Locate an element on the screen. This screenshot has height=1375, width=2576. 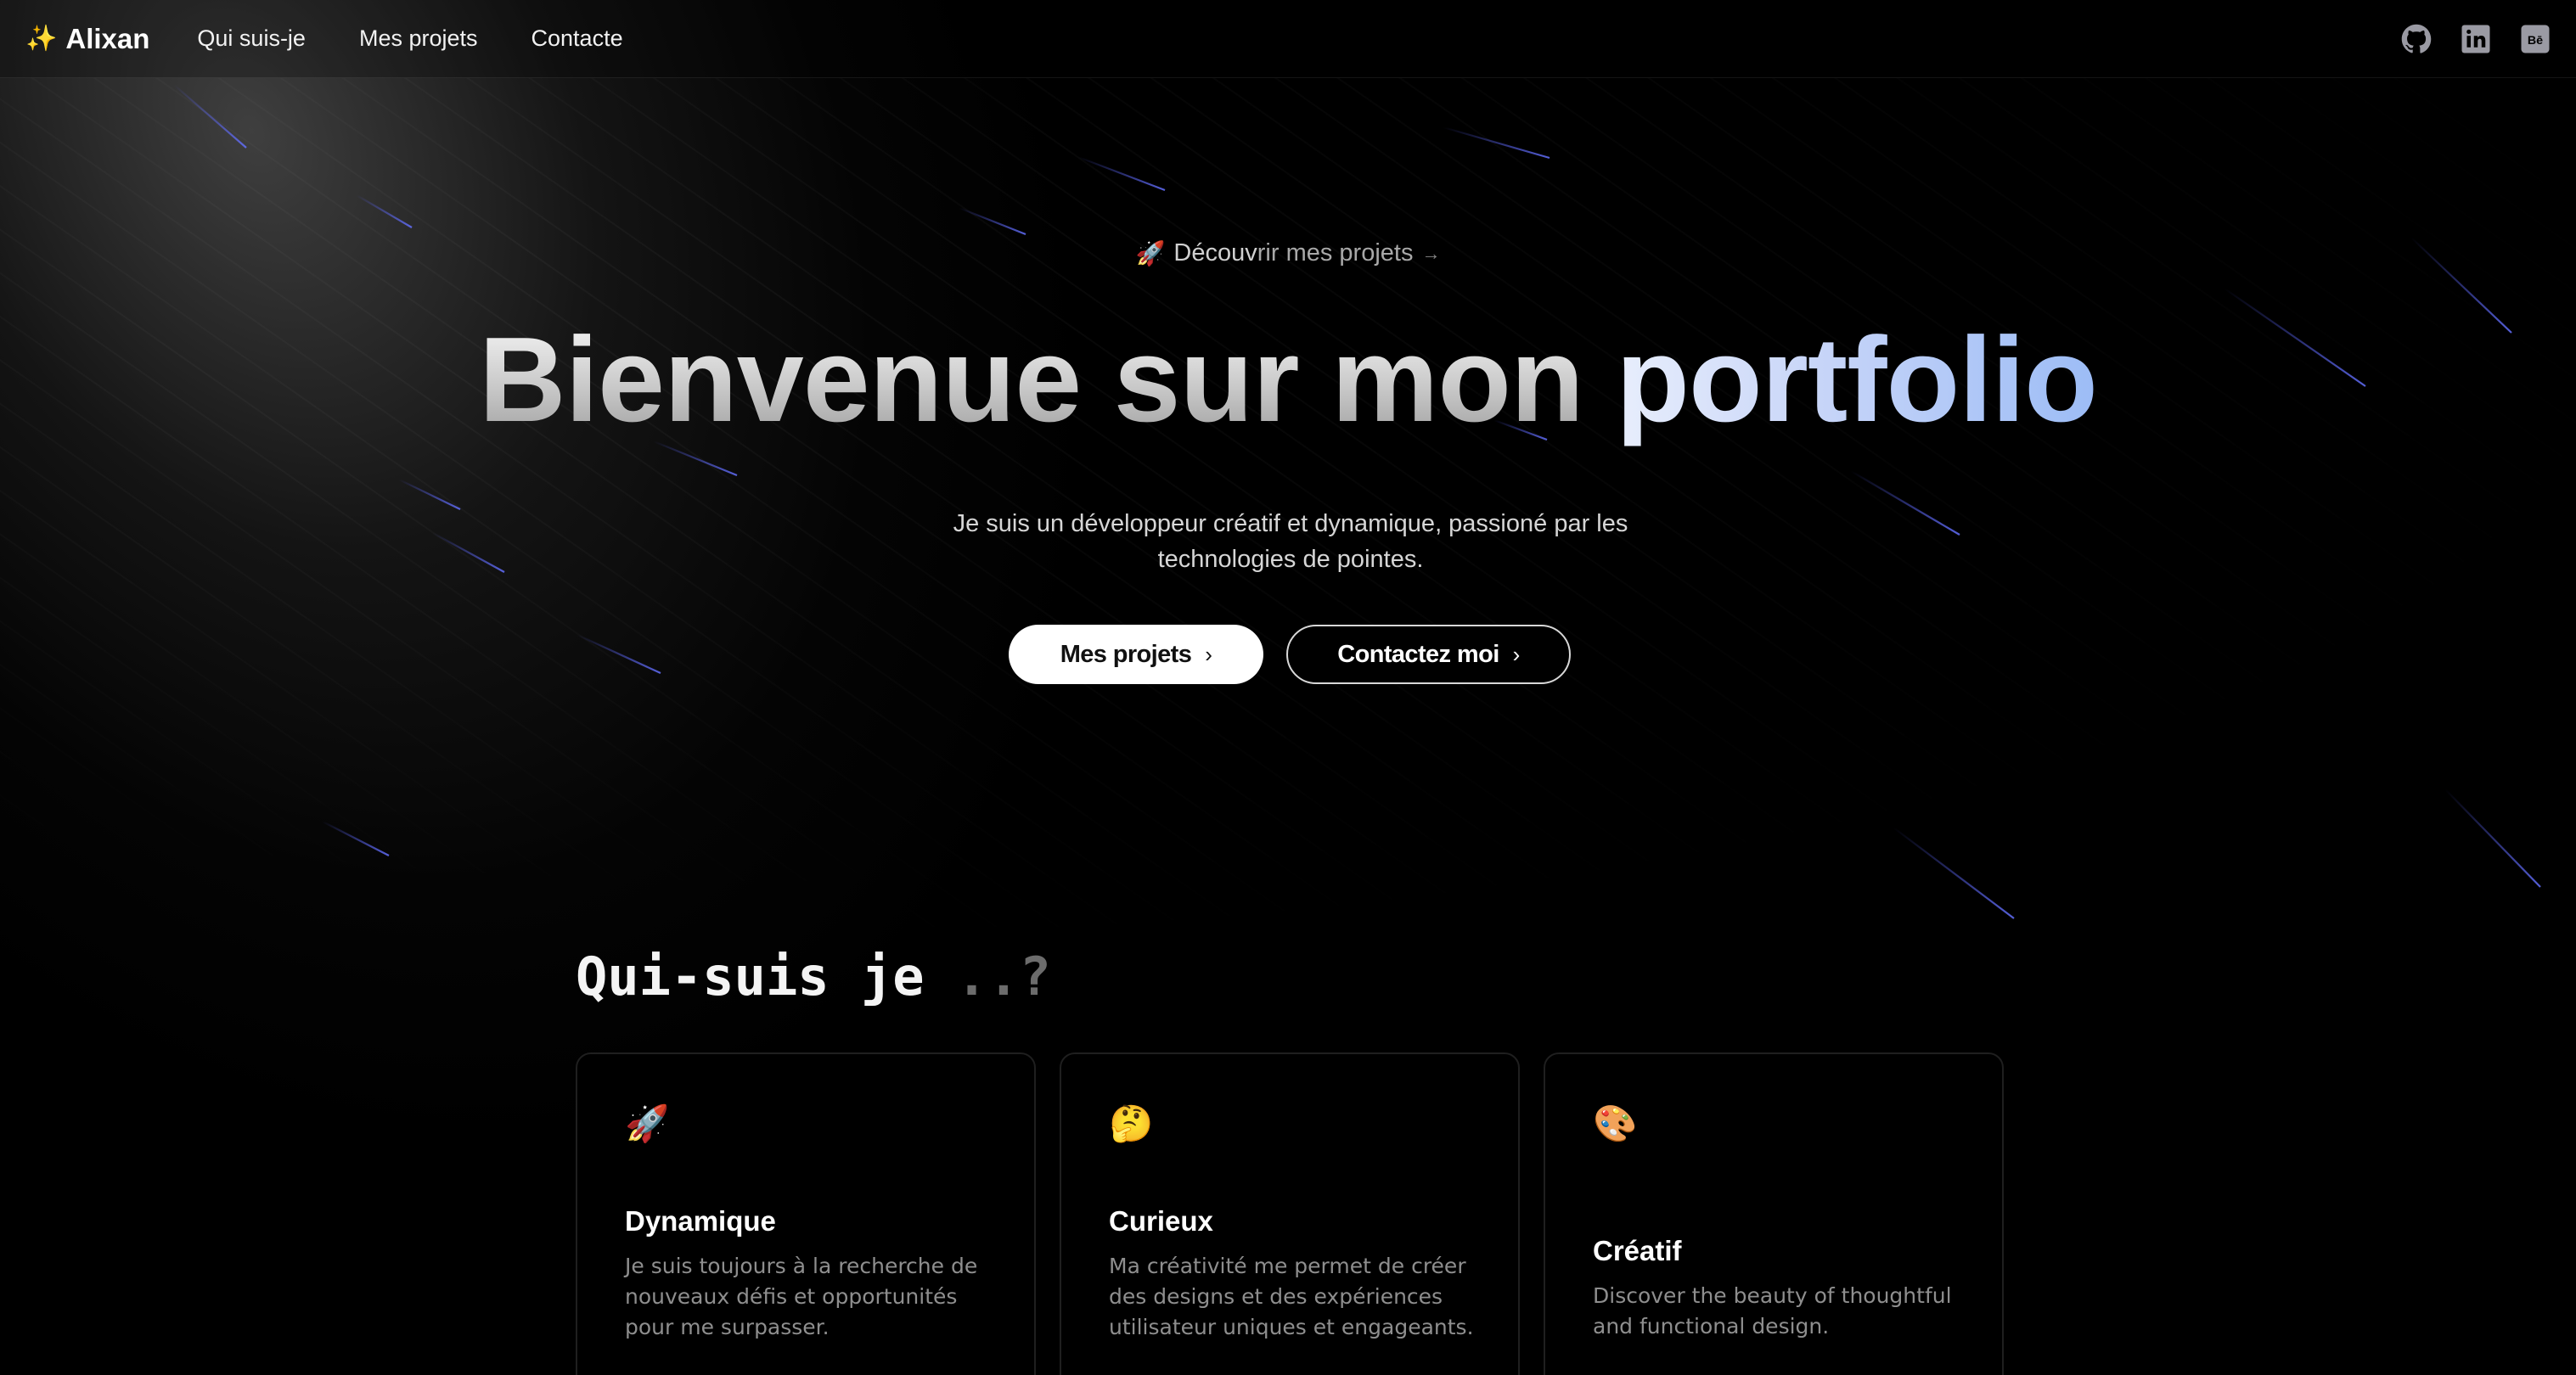
hero-title: Bienvenue sur mon portfolio is located at coordinates (1288, 380).